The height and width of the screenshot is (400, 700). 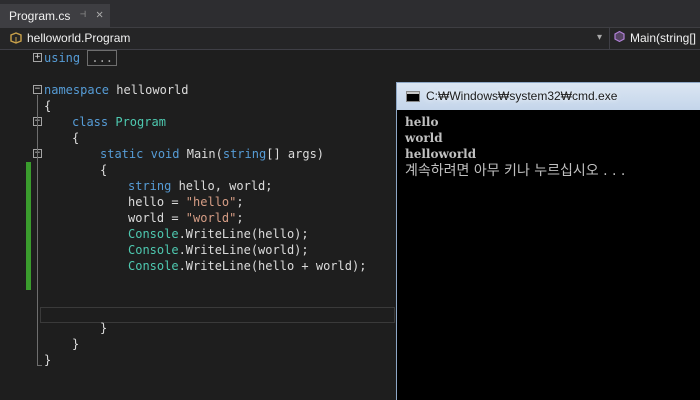 What do you see at coordinates (39, 365) in the screenshot?
I see `outline-guide-end` at bounding box center [39, 365].